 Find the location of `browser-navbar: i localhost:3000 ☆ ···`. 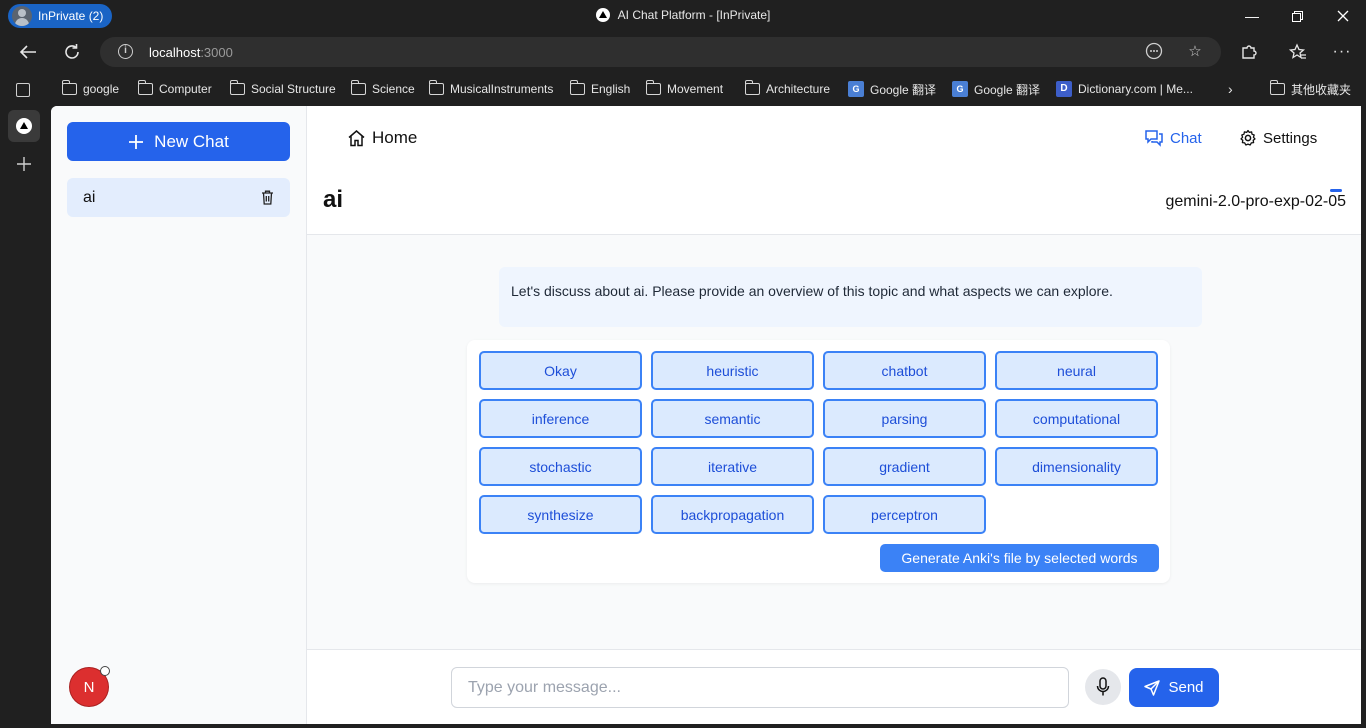

browser-navbar: i localhost:3000 ☆ ··· is located at coordinates (683, 52).